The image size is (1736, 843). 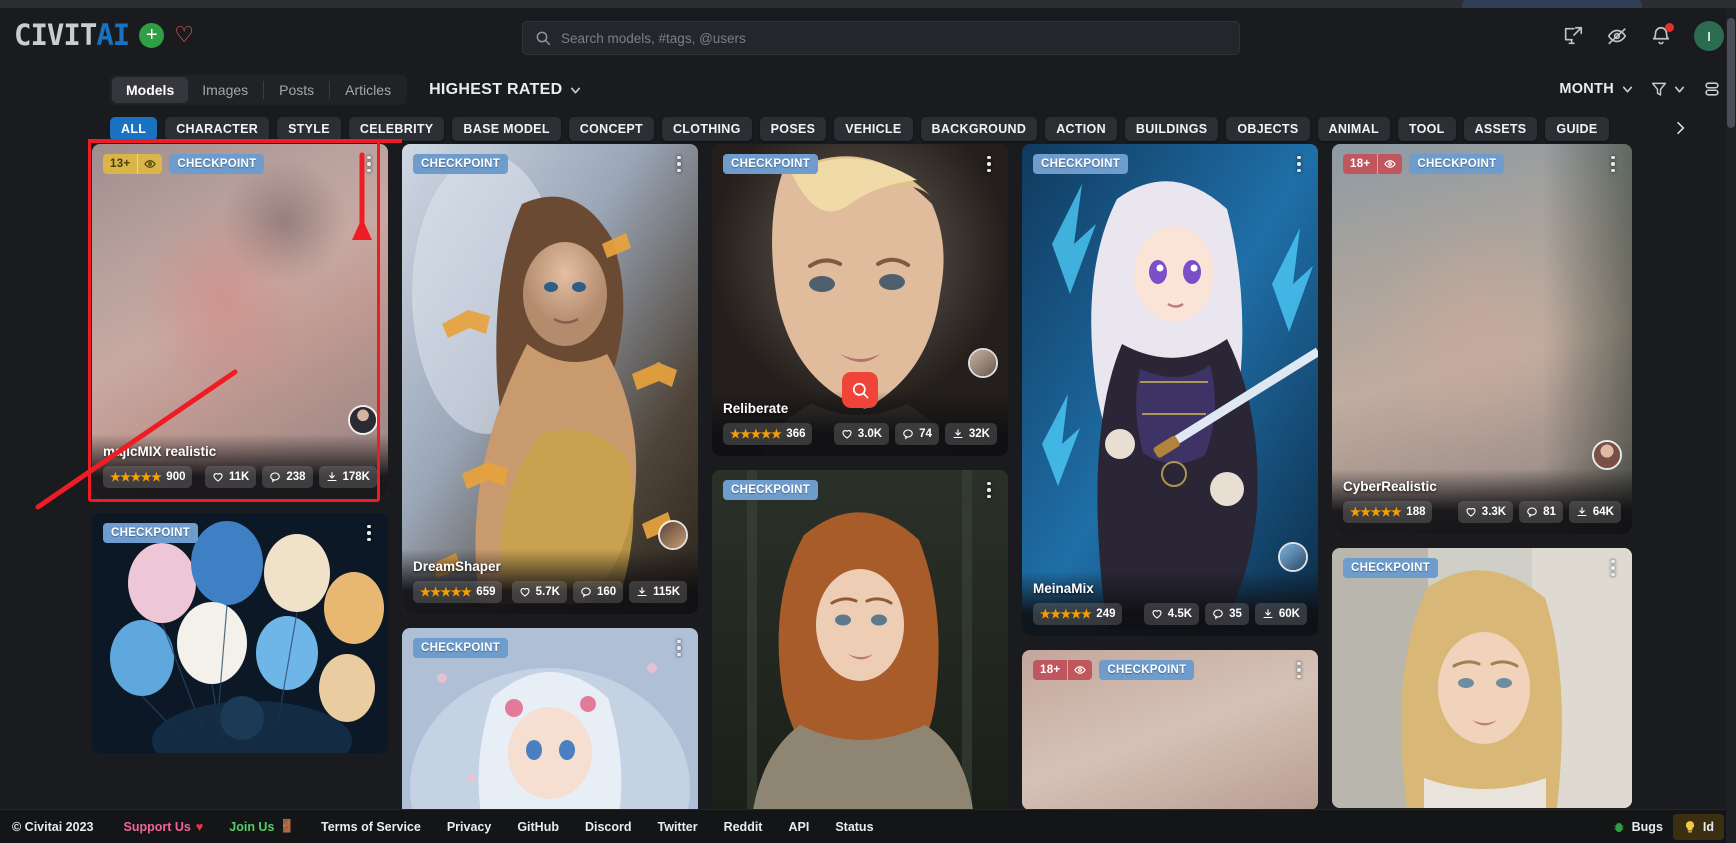 I want to click on tab-models: Models, so click(x=150, y=90).